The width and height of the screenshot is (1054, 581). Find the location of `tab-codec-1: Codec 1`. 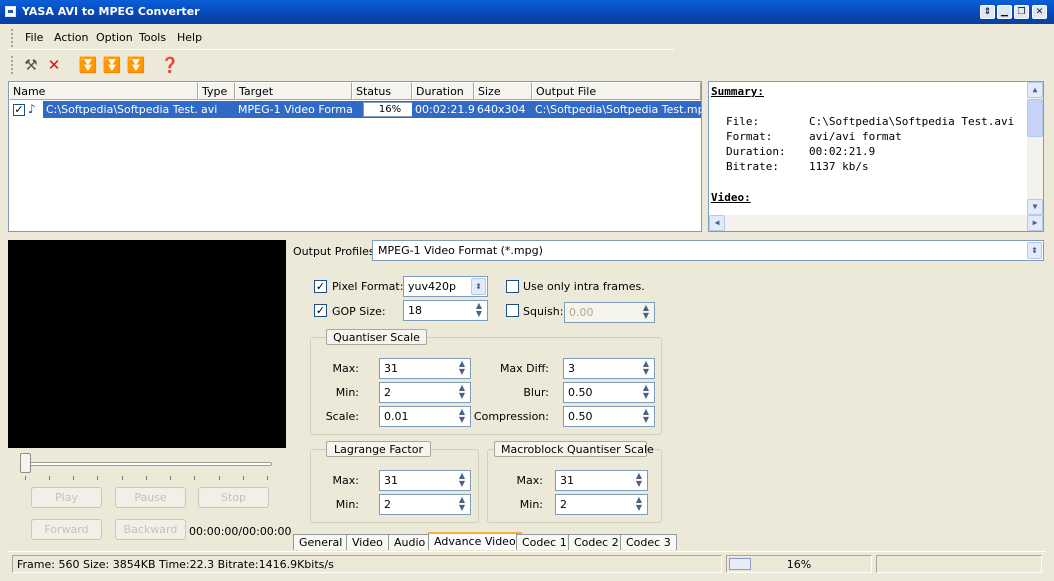

tab-codec-1: Codec 1 is located at coordinates (544, 542).